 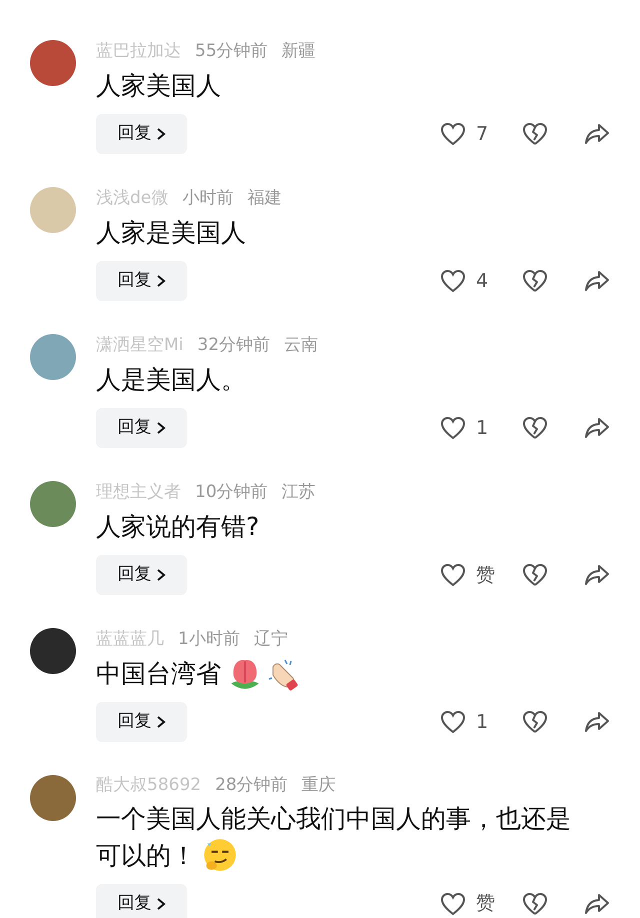 I want to click on comment-text: 人家美国人, so click(x=158, y=86).